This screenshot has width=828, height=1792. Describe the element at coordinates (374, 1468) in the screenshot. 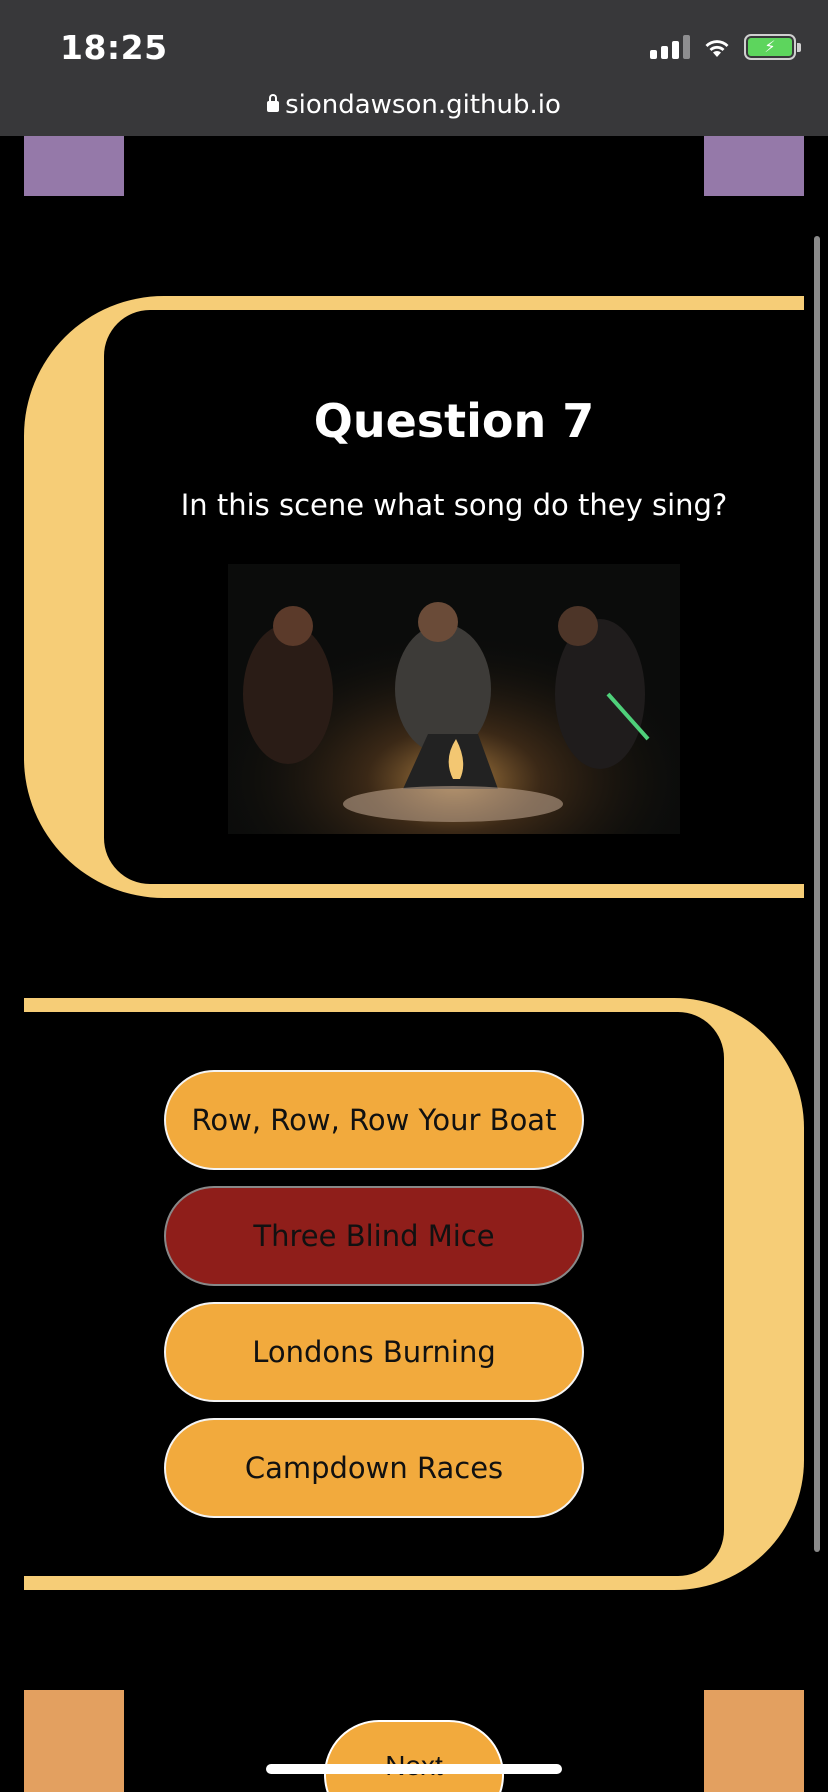

I see `answer-button-4: Campdown Races` at that location.